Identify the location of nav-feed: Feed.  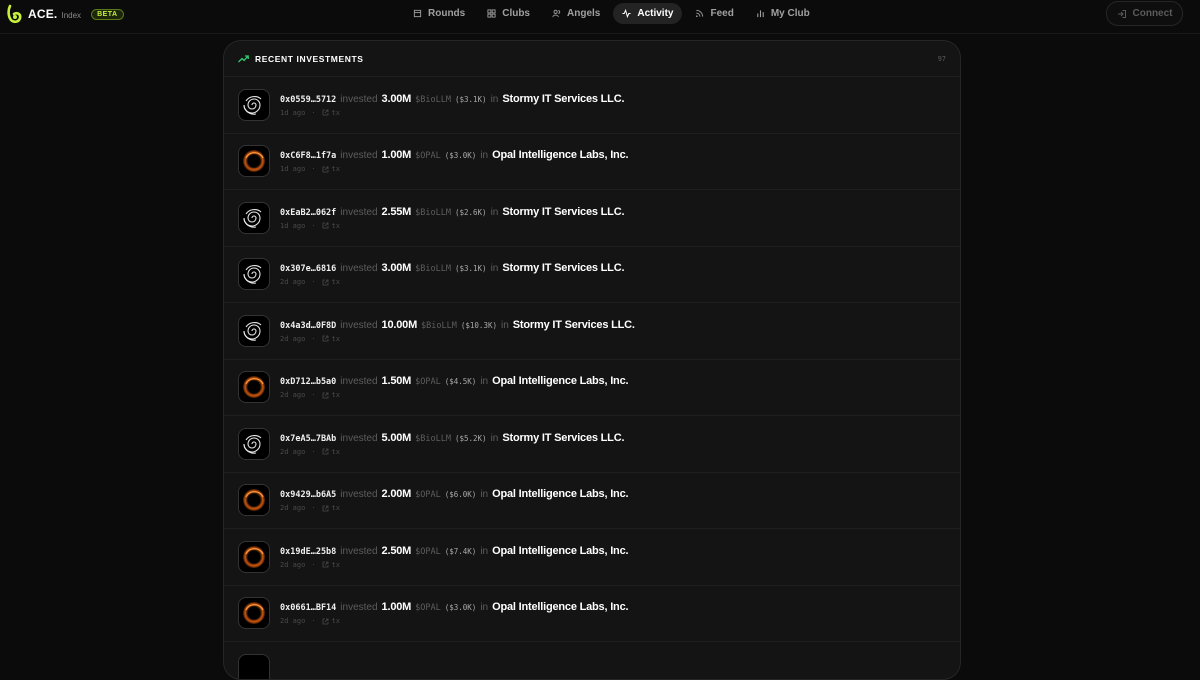
(714, 13).